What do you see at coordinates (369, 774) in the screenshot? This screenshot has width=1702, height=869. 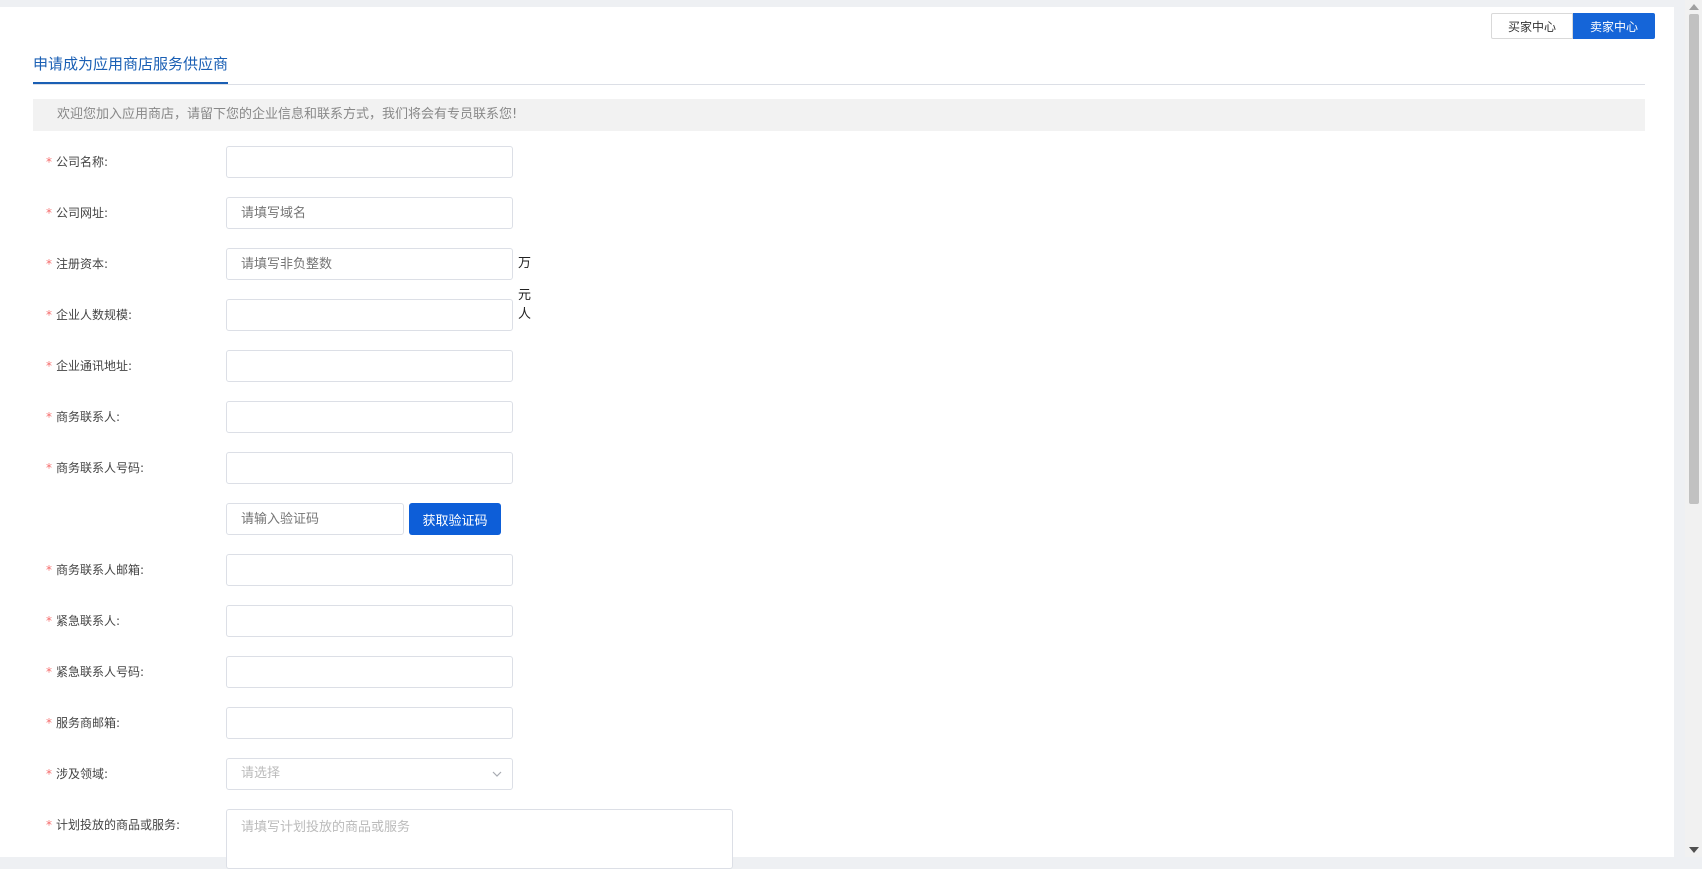 I see `domain-select: 请选择` at bounding box center [369, 774].